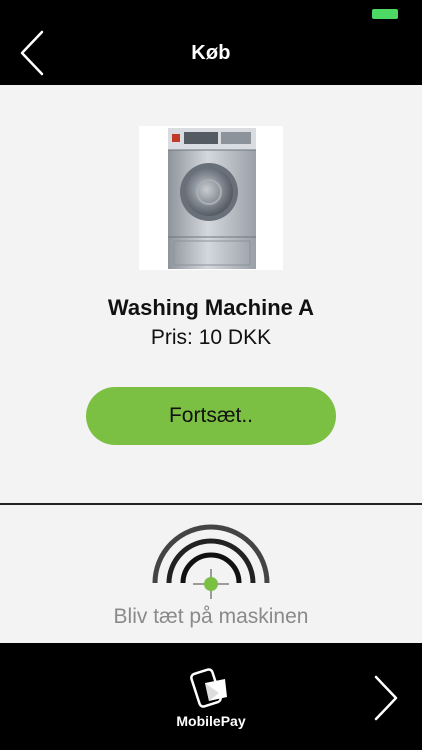  I want to click on mobilepay-icon, so click(208, 688).